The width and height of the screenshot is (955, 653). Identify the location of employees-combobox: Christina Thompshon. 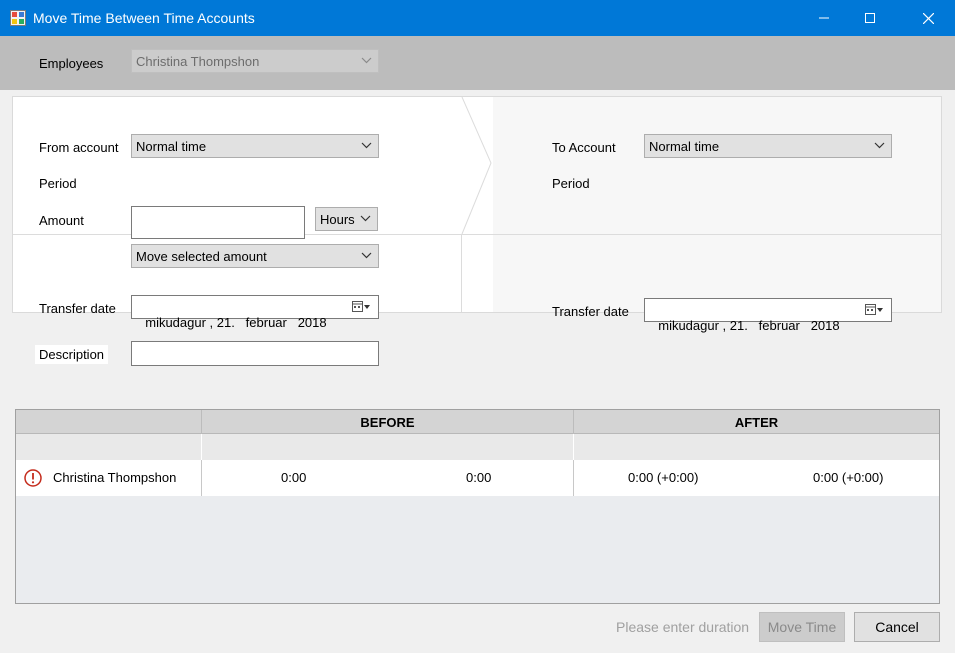
(255, 61).